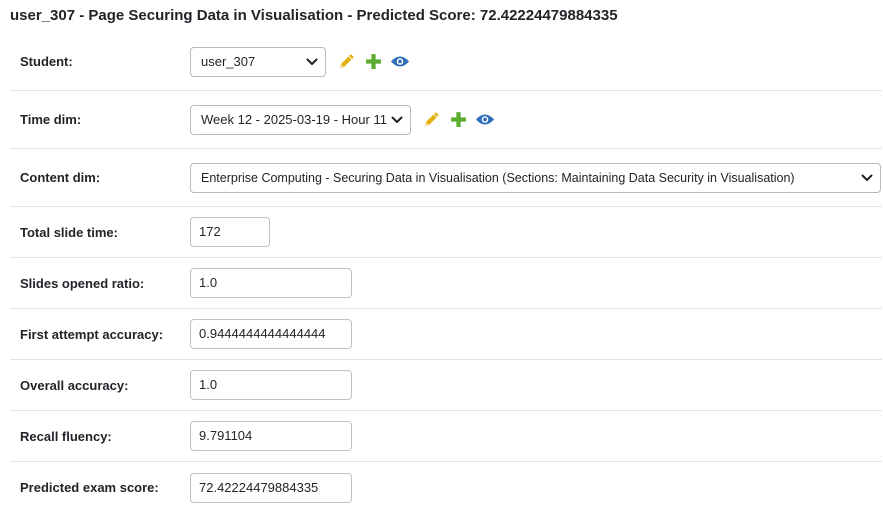  Describe the element at coordinates (89, 487) in the screenshot. I see `predicted-exam-score-label: Predicted exam score:` at that location.